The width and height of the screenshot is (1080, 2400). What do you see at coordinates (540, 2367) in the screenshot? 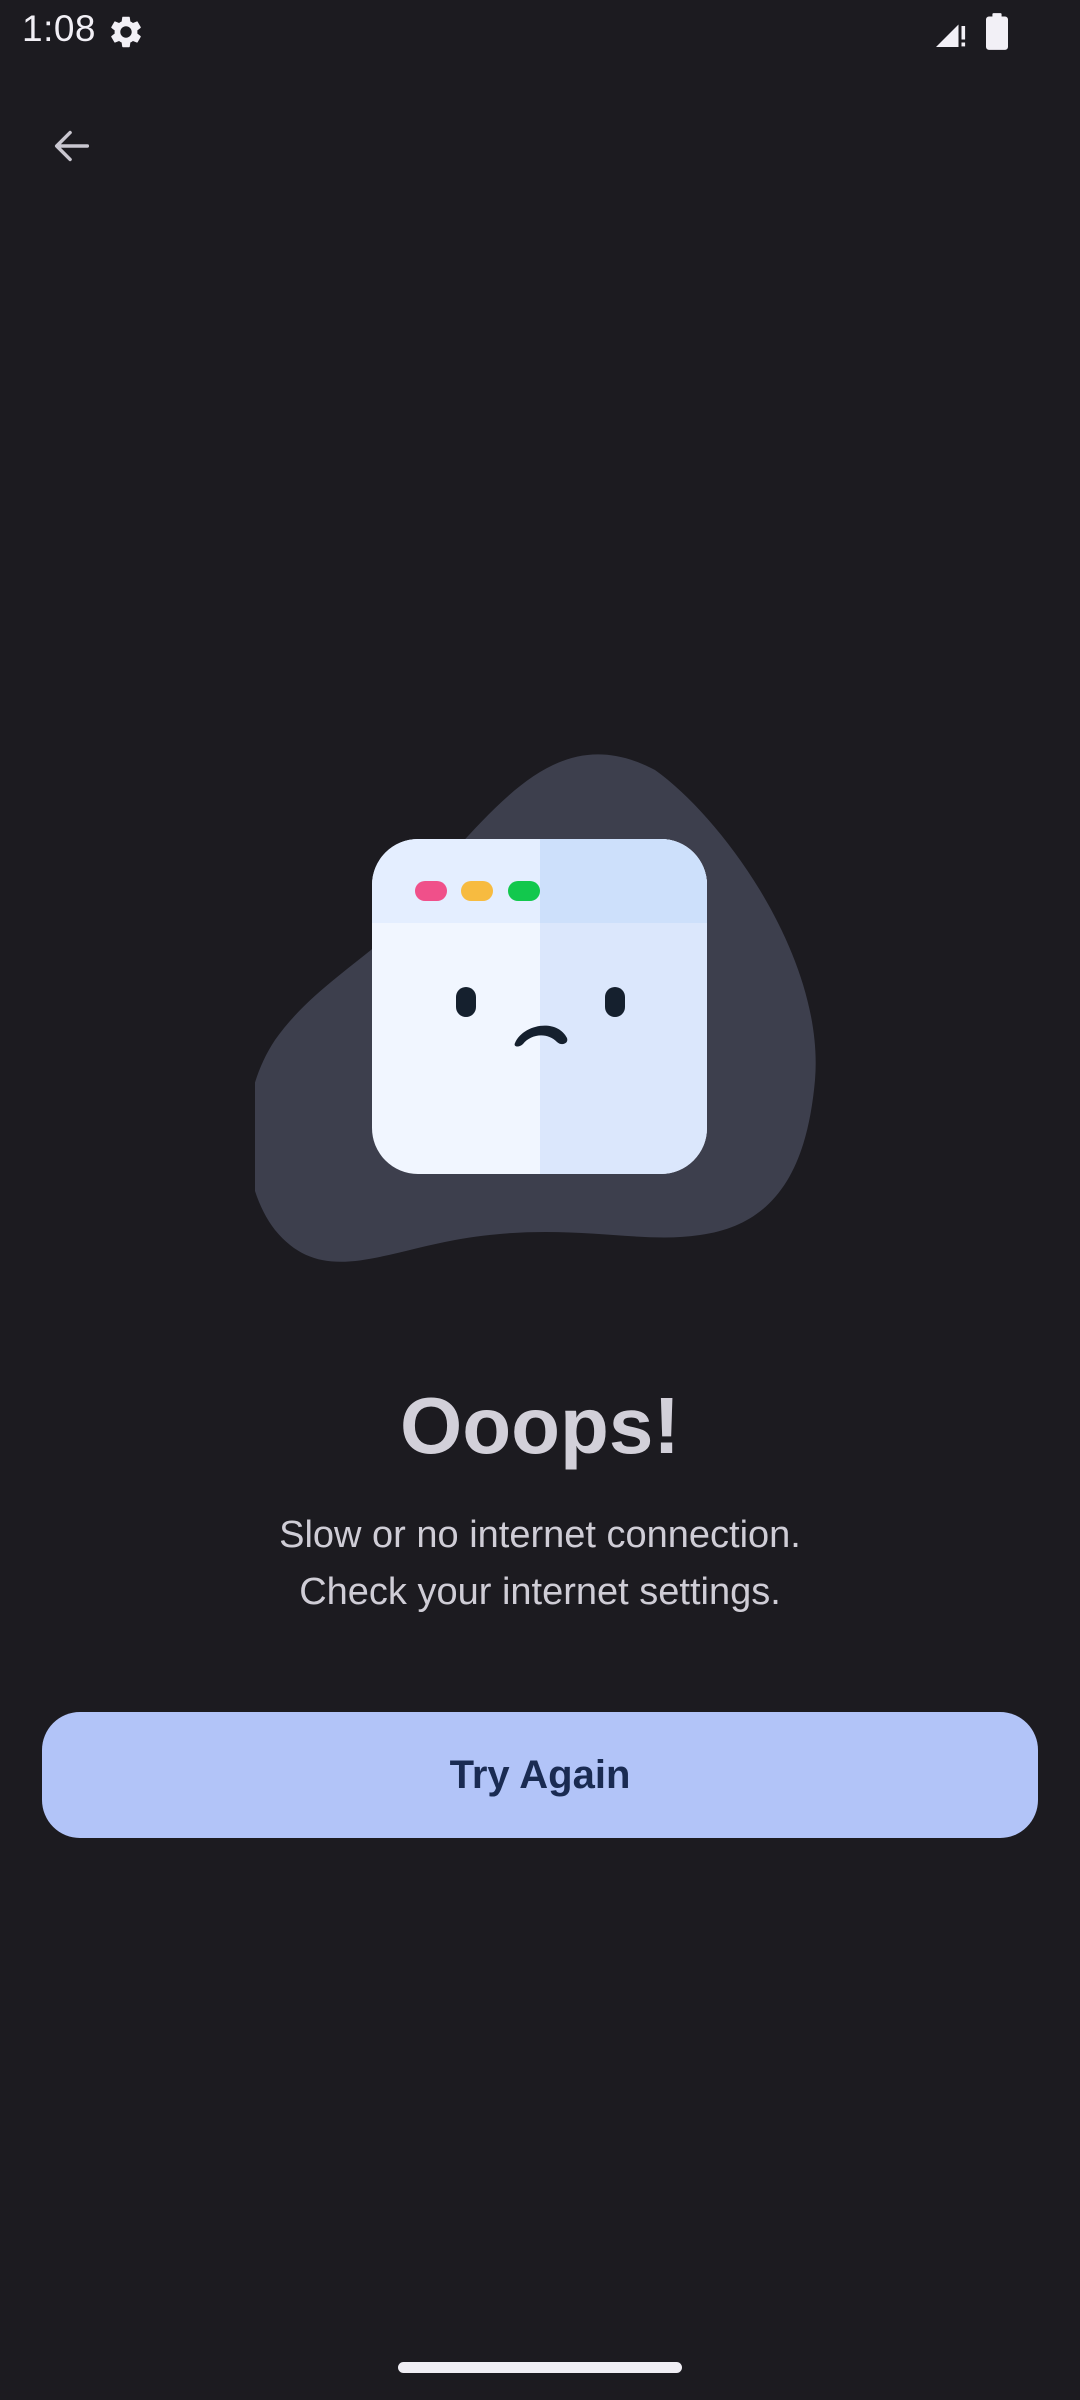
I see `home-indicator` at bounding box center [540, 2367].